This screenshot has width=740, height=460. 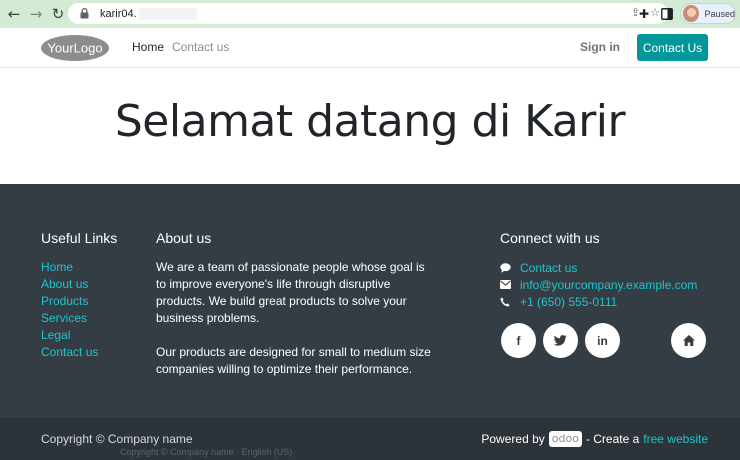 What do you see at coordinates (148, 47) in the screenshot?
I see `nav-home: Home` at bounding box center [148, 47].